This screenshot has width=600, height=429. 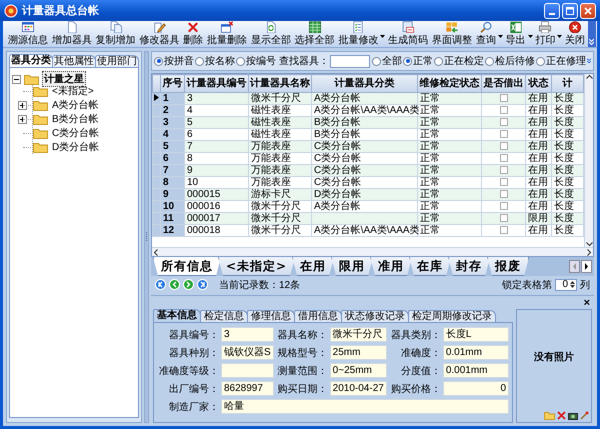 What do you see at coordinates (391, 266) in the screenshot?
I see `category-tab: 准用` at bounding box center [391, 266].